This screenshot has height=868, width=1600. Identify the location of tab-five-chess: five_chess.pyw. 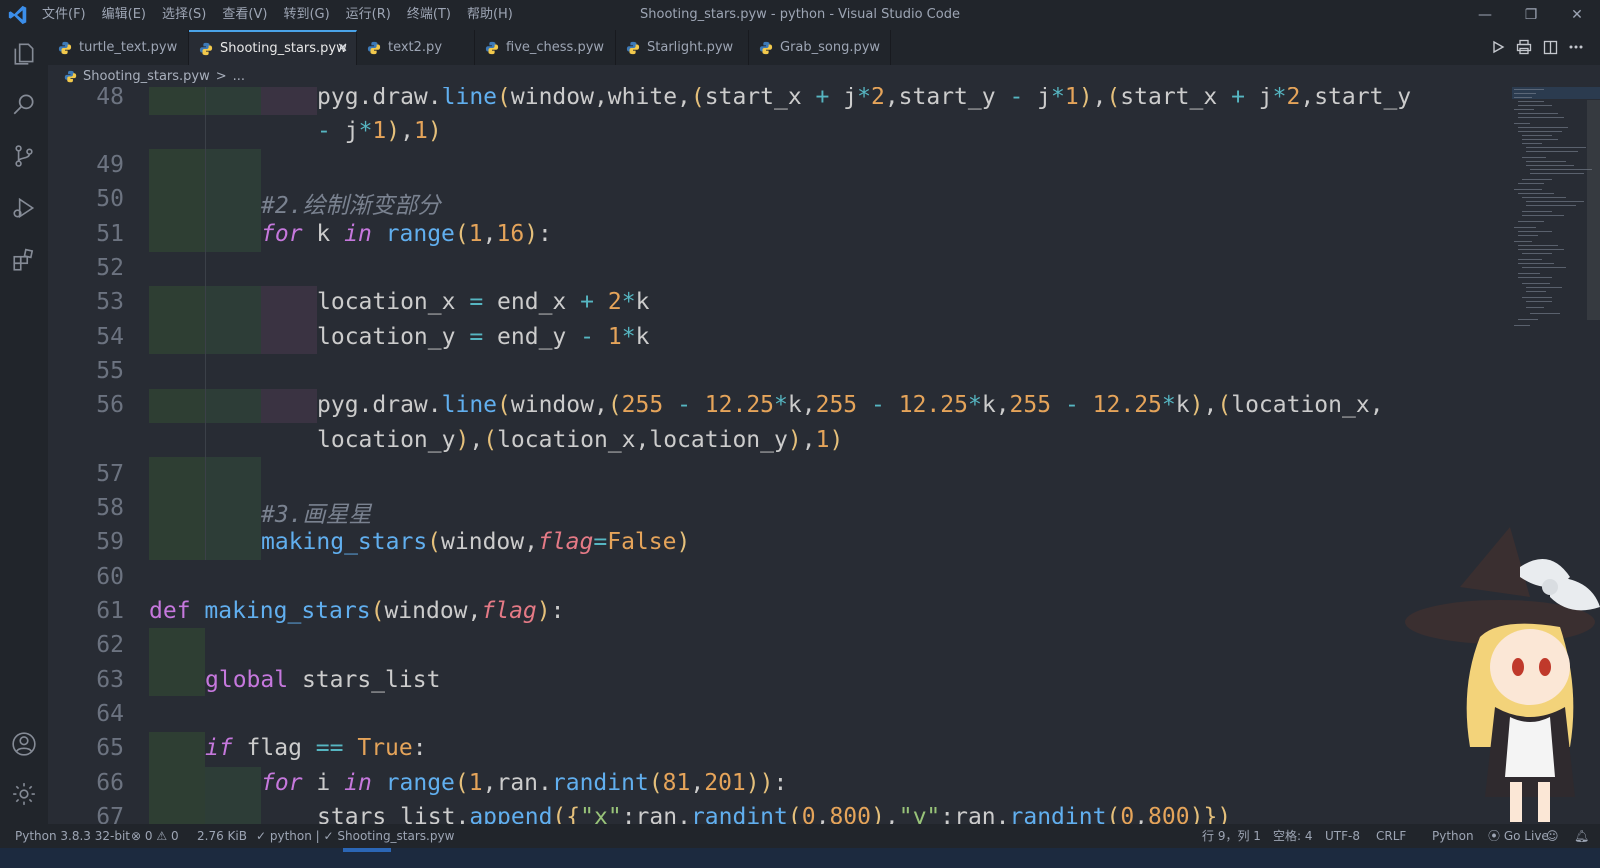
(545, 47).